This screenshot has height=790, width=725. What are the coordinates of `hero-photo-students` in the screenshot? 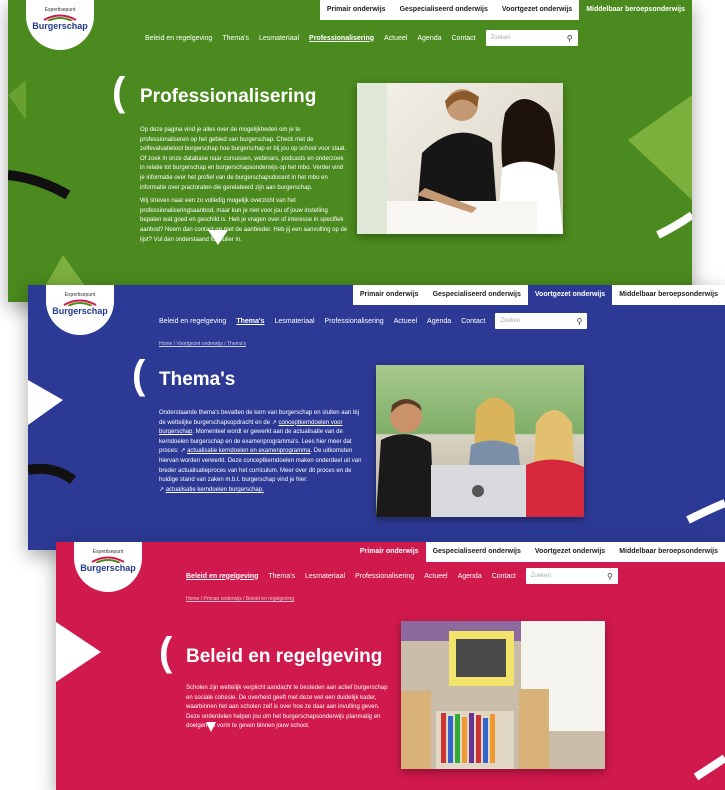 It's located at (460, 158).